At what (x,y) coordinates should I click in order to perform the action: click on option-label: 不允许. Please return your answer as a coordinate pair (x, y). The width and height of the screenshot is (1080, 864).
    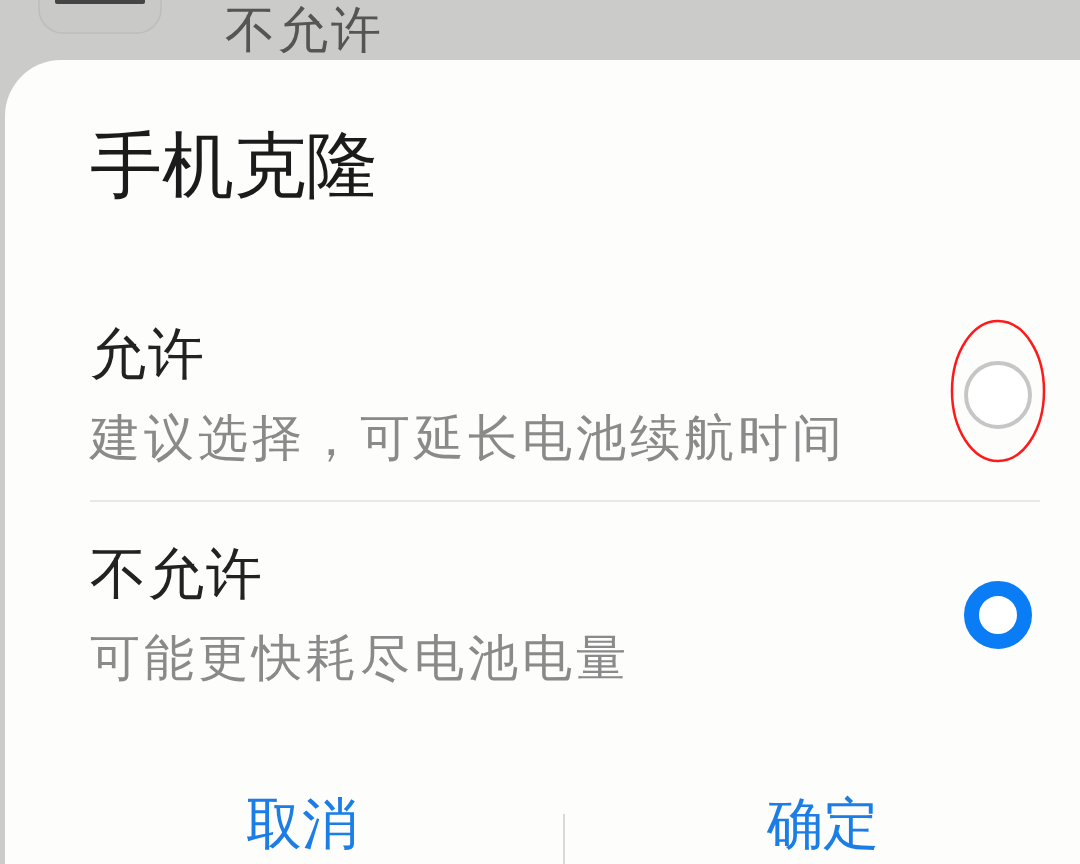
    Looking at the image, I should click on (177, 574).